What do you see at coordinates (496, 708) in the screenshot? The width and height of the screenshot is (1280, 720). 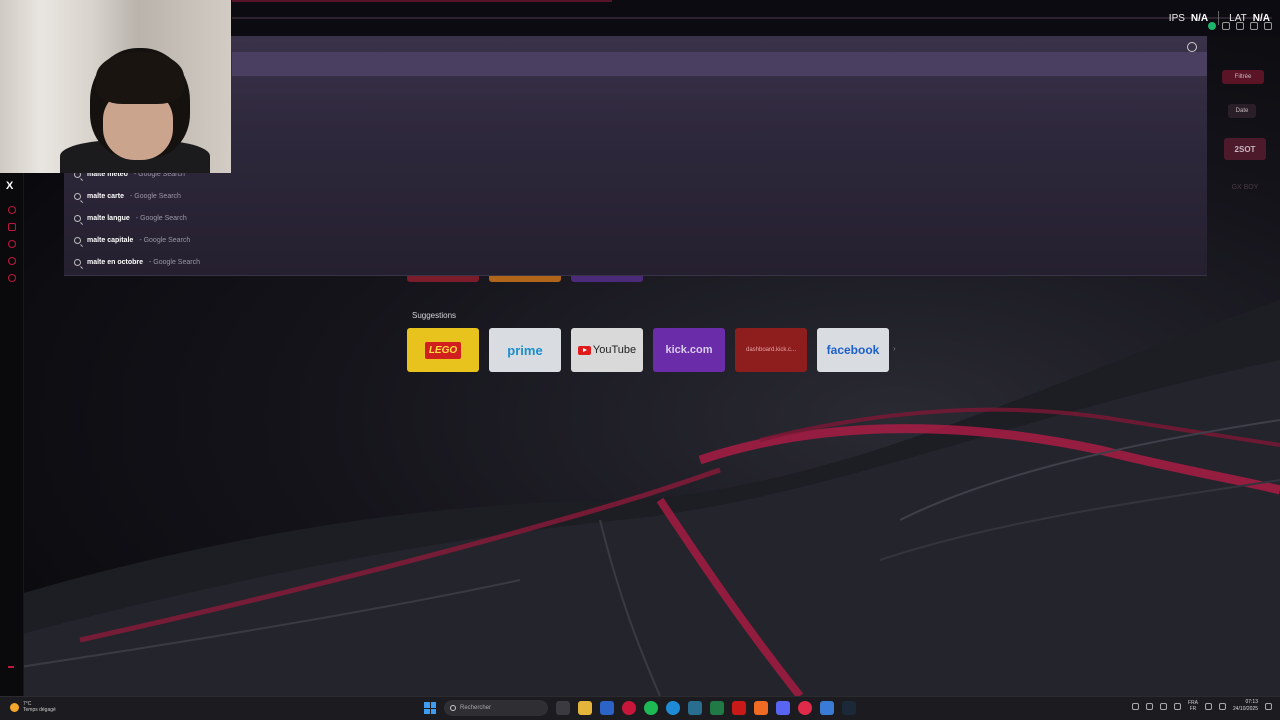 I see `taskbar-search: Rechercher` at bounding box center [496, 708].